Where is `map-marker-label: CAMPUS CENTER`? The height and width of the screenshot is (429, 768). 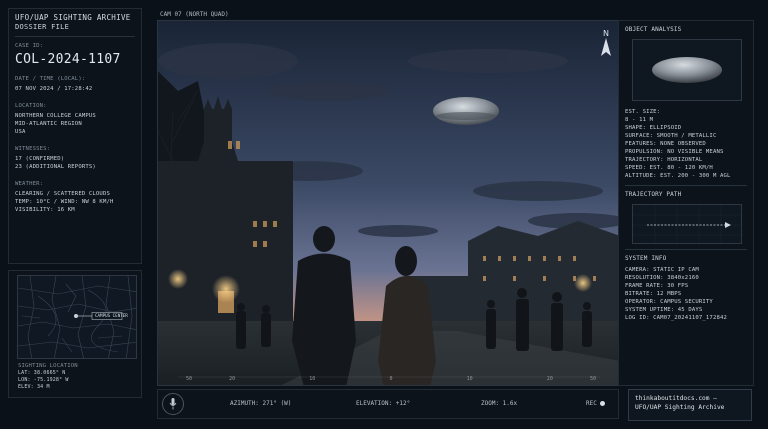 map-marker-label: CAMPUS CENTER is located at coordinates (111, 315).